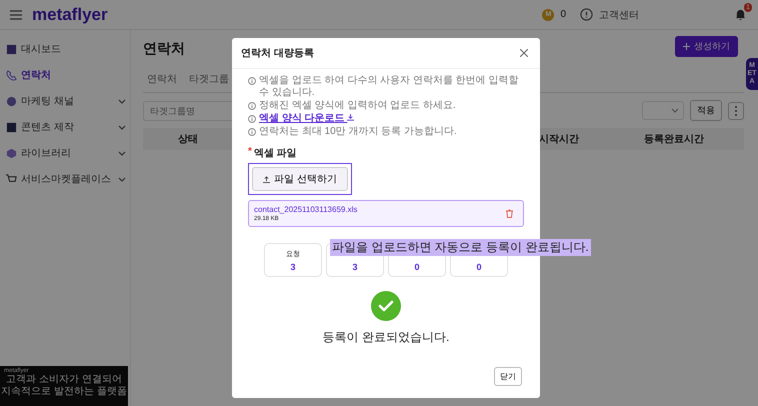 The image size is (758, 406). What do you see at coordinates (300, 179) in the screenshot?
I see `file-select-button: 파일 선택하기` at bounding box center [300, 179].